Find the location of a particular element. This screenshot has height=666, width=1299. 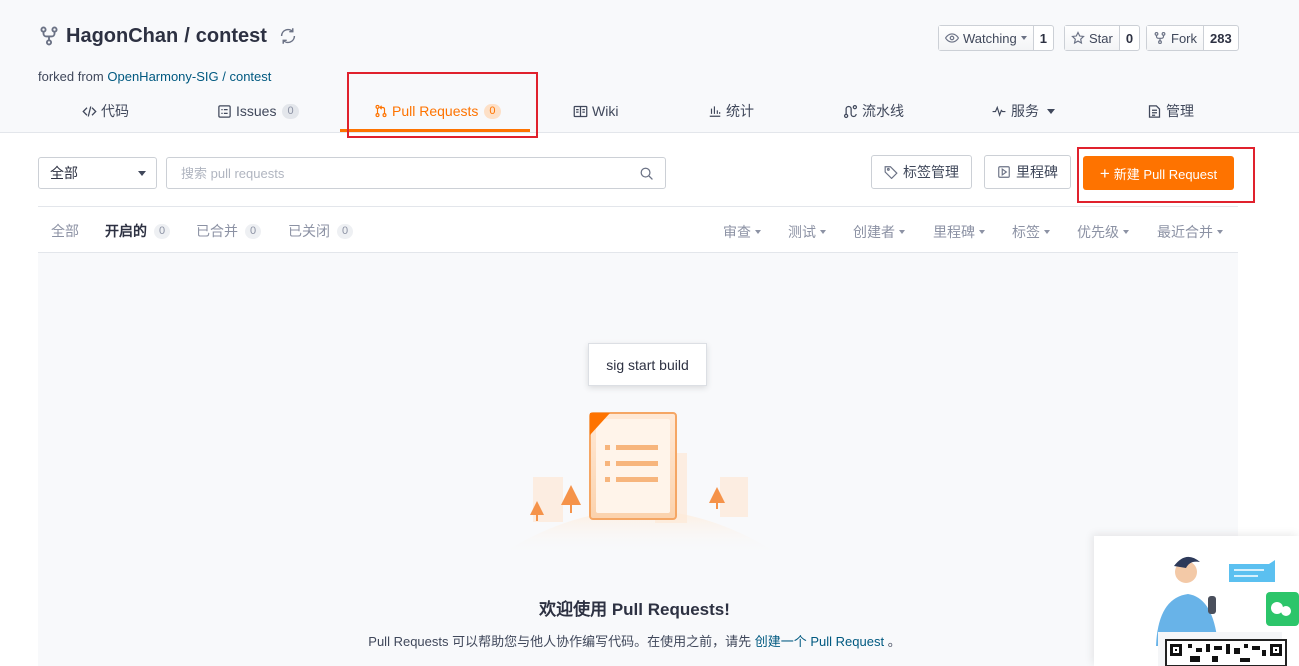

tab-pull-requests: Pull Requests 0 is located at coordinates (437, 111).